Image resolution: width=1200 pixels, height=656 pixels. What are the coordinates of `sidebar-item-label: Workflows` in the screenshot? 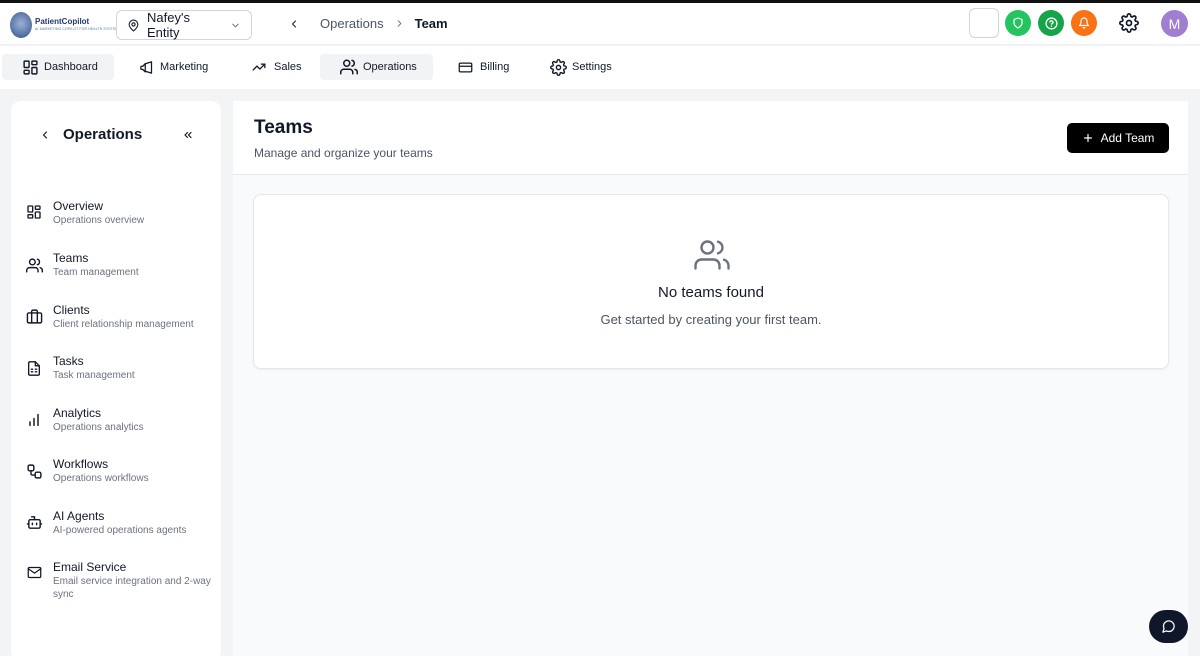 It's located at (81, 464).